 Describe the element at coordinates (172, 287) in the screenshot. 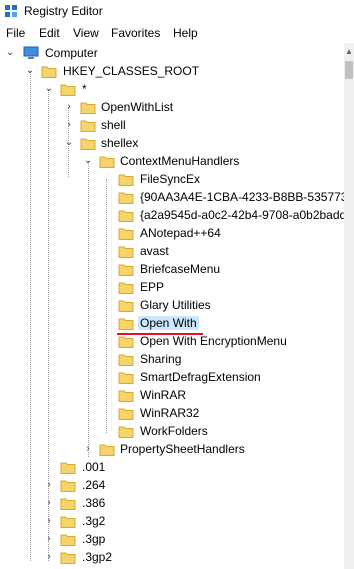

I see `tree-node-handler: EPP` at that location.